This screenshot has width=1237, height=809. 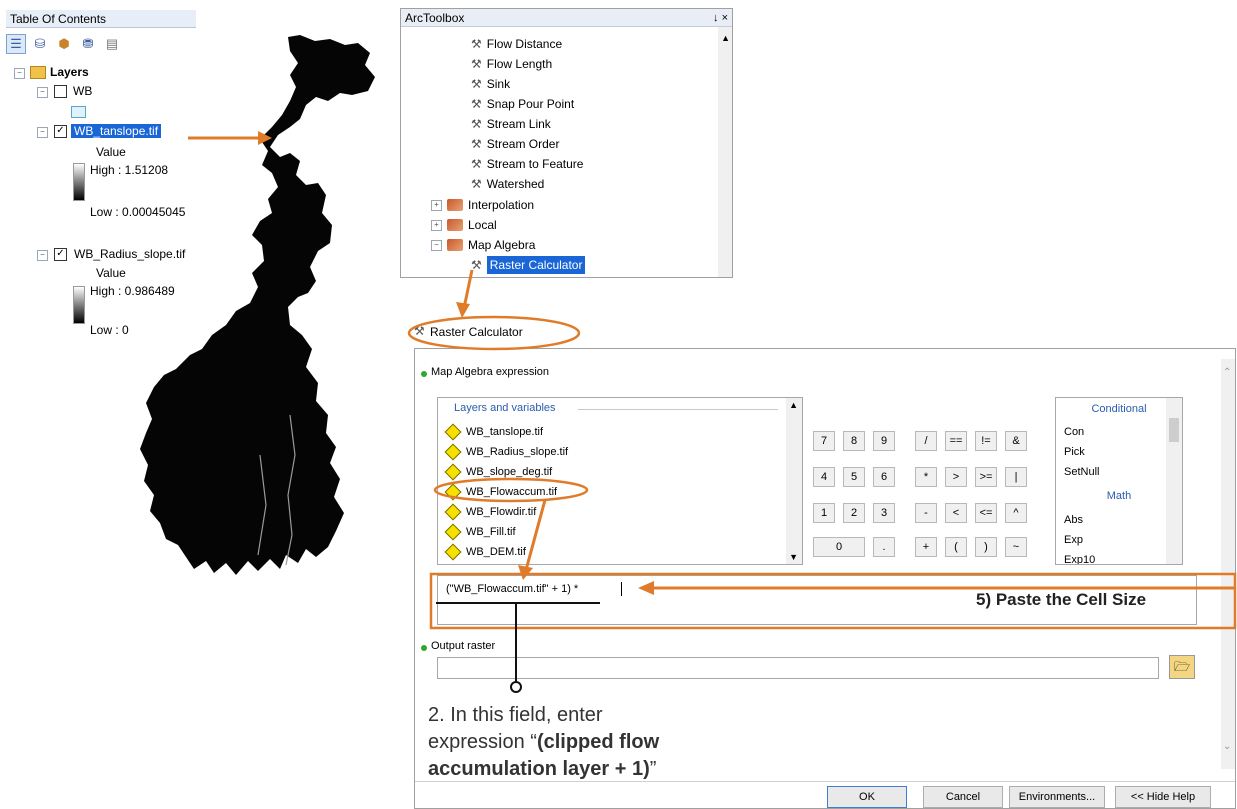 I want to click on tanslope-legend-title: Value, so click(x=111, y=152).